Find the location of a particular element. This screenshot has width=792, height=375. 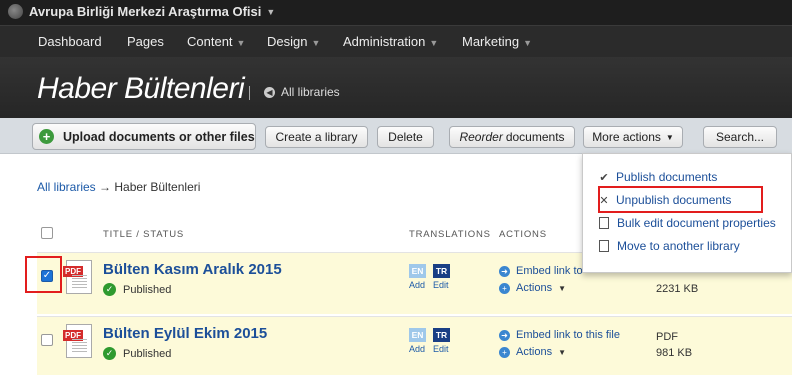

embed-link-label: Embed link to this file is located at coordinates (568, 335).